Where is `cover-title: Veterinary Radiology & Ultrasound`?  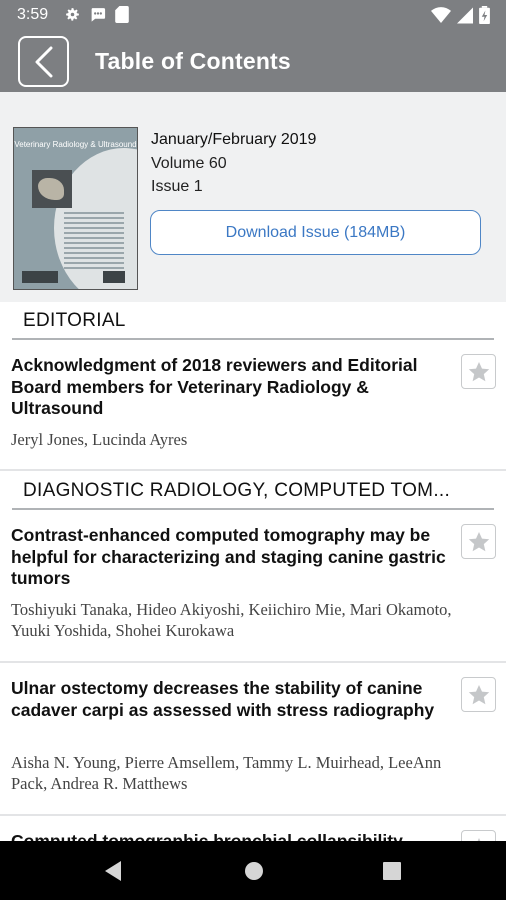
cover-title: Veterinary Radiology & Ultrasound is located at coordinates (75, 144).